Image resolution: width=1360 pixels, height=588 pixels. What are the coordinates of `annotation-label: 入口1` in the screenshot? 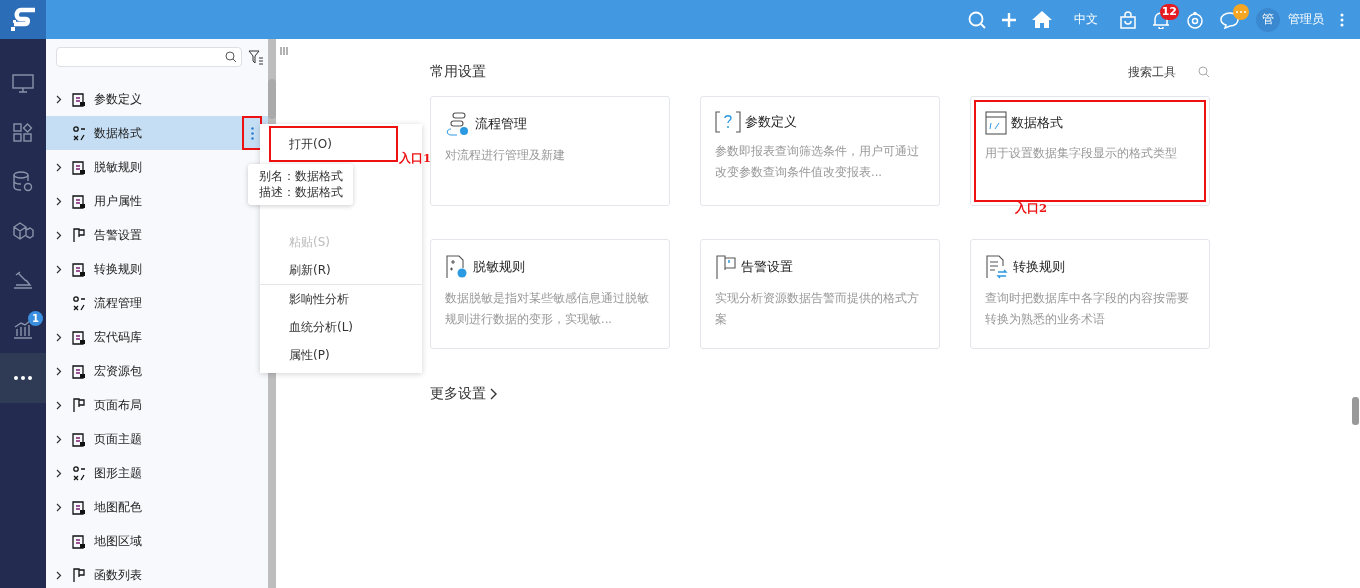 It's located at (415, 158).